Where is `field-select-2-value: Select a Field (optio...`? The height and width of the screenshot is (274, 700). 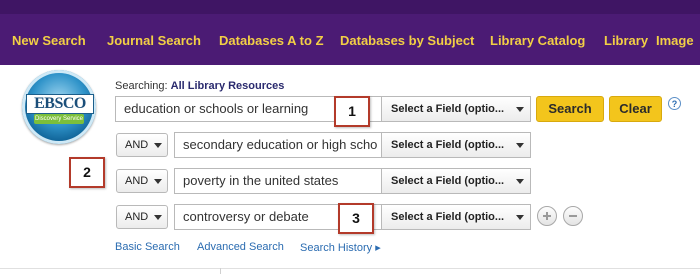 field-select-2-value: Select a Field (optio... is located at coordinates (448, 145).